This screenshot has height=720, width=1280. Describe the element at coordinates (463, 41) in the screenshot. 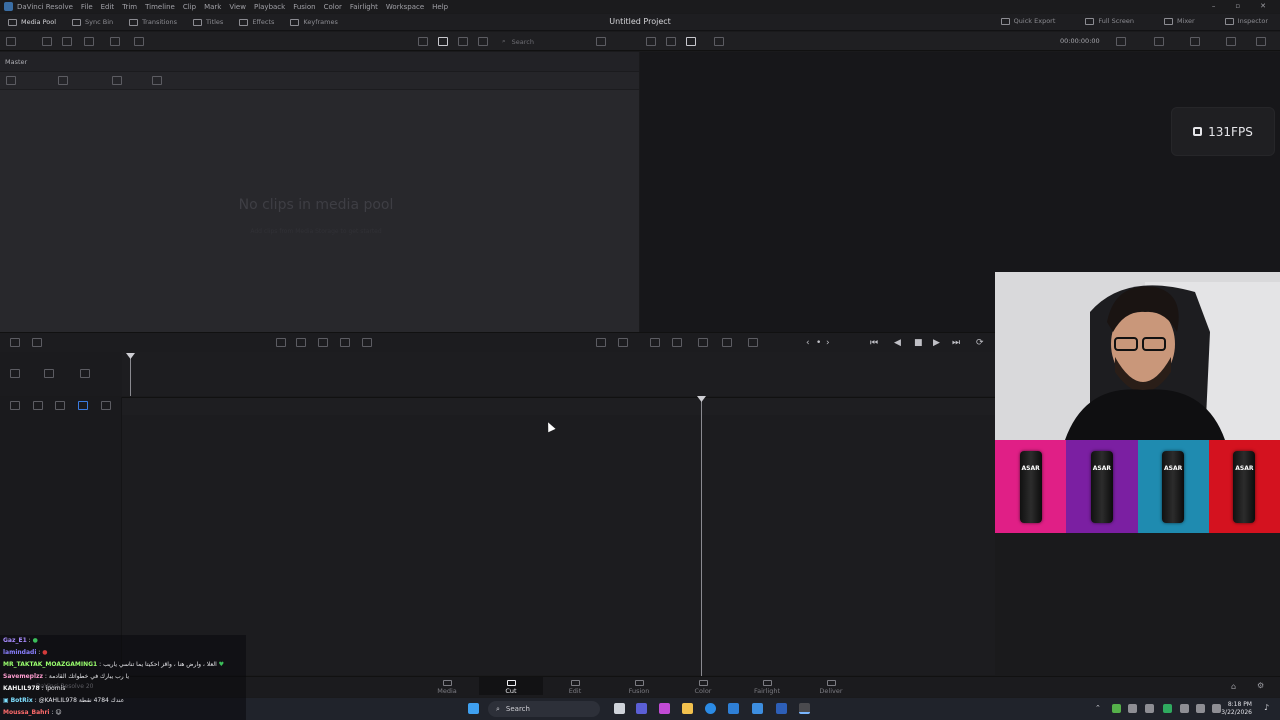

I see `filmstrip-view-icon` at that location.